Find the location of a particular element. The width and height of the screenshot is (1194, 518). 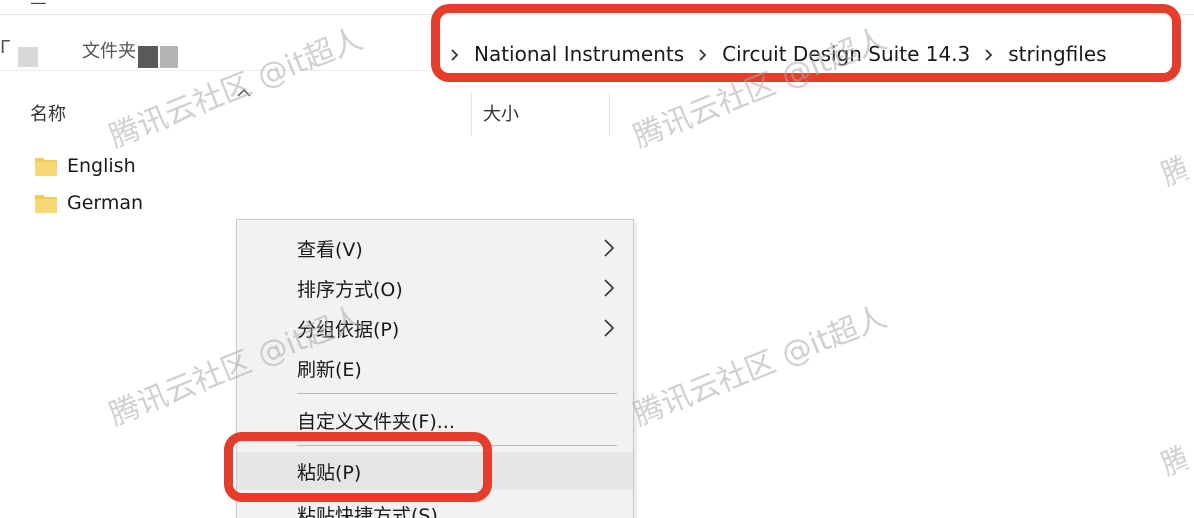

list-item: German is located at coordinates (88, 203).